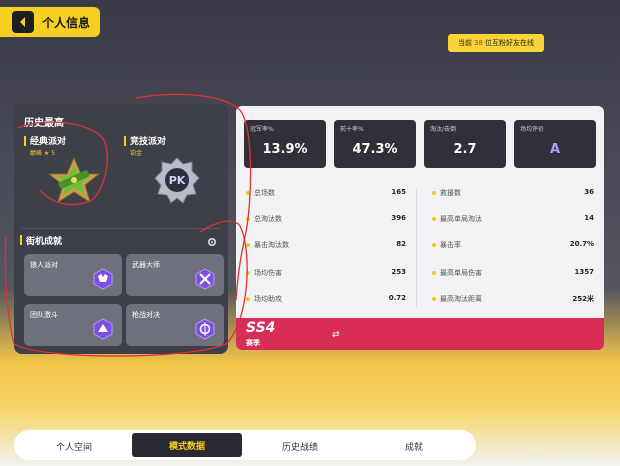  I want to click on stat-row: 总淘汰数 396, so click(326, 220).